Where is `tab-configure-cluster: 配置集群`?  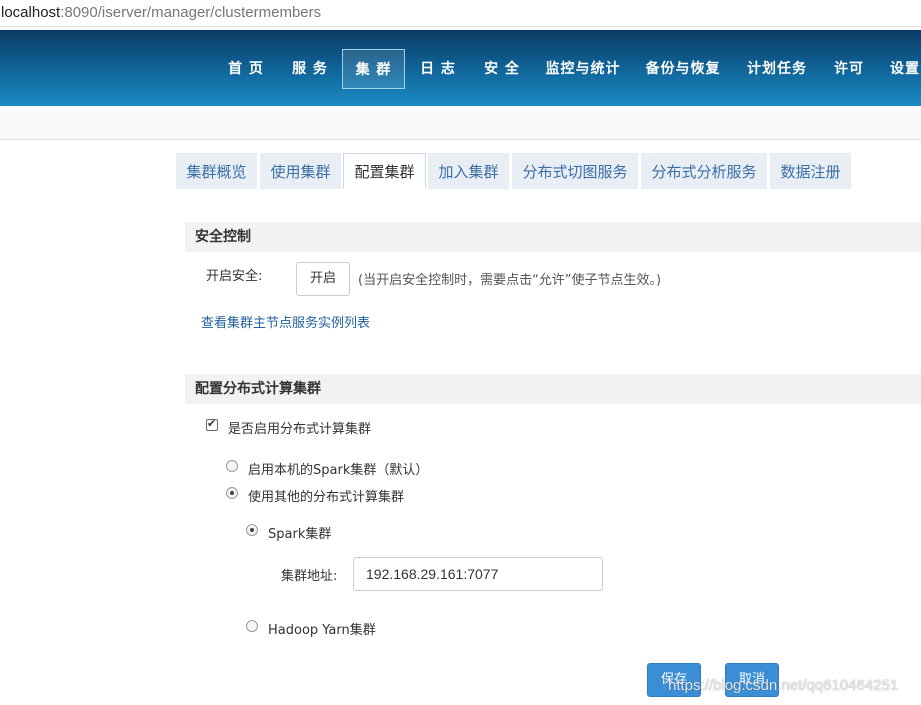
tab-configure-cluster: 配置集群 is located at coordinates (384, 171).